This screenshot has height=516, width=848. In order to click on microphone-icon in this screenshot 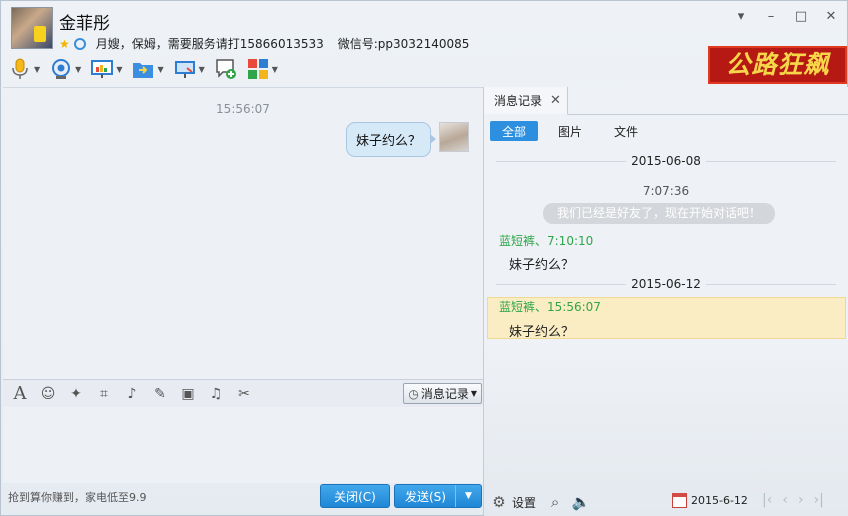, I will do `click(20, 69)`.